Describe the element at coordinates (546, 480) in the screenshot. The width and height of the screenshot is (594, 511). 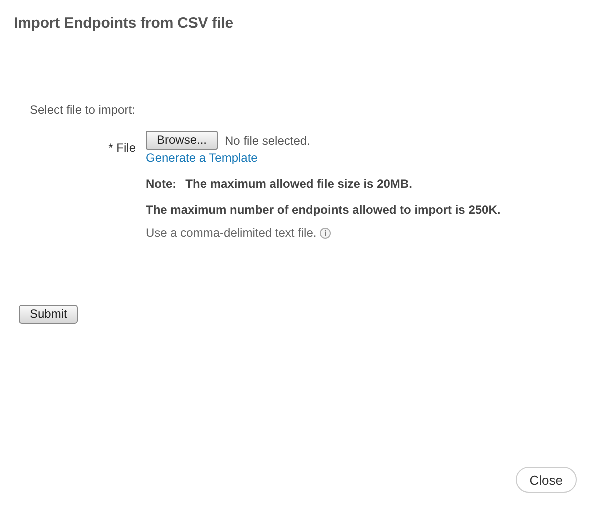
I see `close-button: Close` at that location.